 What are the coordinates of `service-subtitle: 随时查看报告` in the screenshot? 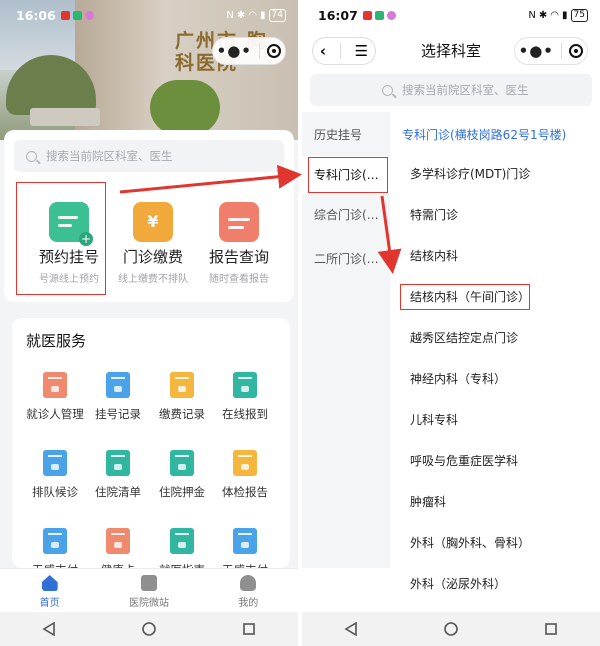 It's located at (239, 279).